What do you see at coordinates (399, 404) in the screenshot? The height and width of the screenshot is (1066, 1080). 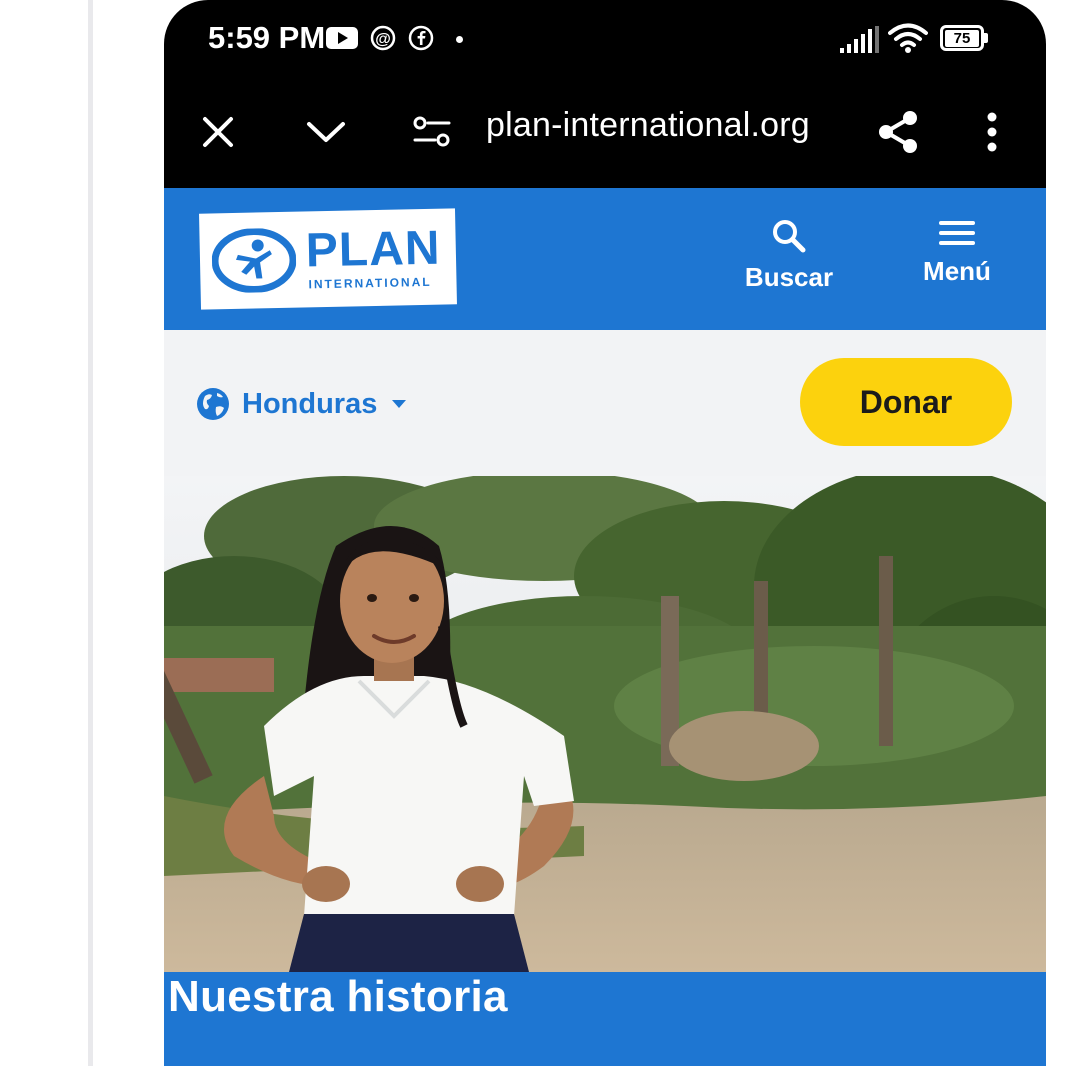 I see `caret-down-icon` at bounding box center [399, 404].